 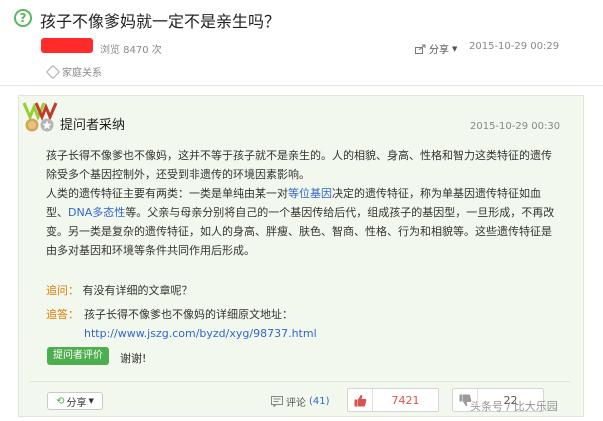 What do you see at coordinates (67, 45) in the screenshot?
I see `redacted-username` at bounding box center [67, 45].